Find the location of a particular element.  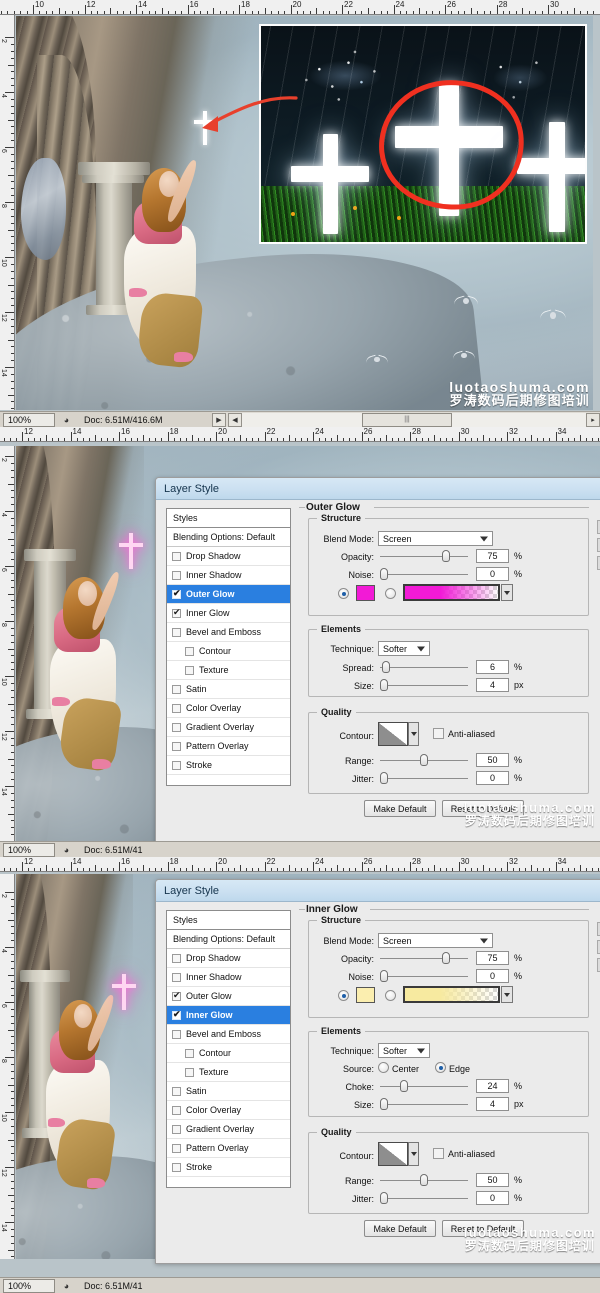

vertical-ruler-mid: 2 4 6 8 10 12 14 is located at coordinates (7, 643).